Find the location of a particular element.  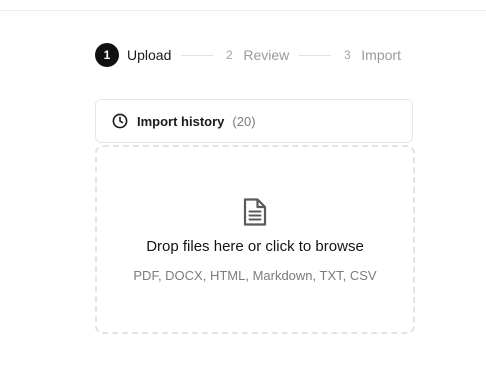

step-upload: 1 Upload is located at coordinates (133, 55).